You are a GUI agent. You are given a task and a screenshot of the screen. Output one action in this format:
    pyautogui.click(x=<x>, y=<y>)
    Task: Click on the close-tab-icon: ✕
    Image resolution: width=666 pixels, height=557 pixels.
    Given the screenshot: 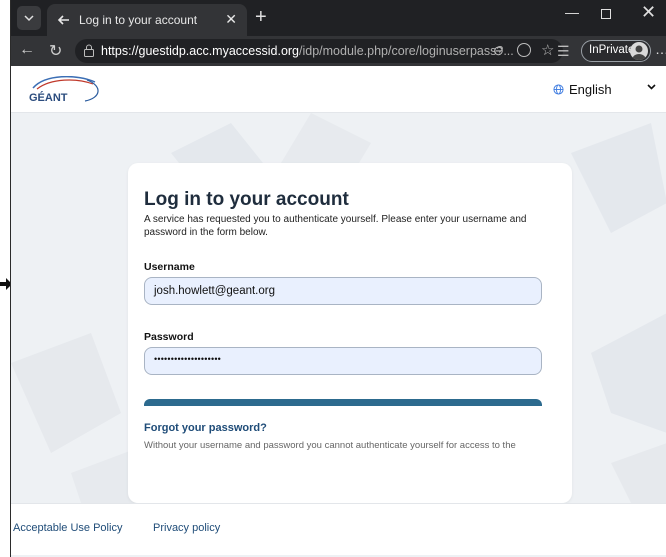 What is the action you would take?
    pyautogui.click(x=231, y=19)
    